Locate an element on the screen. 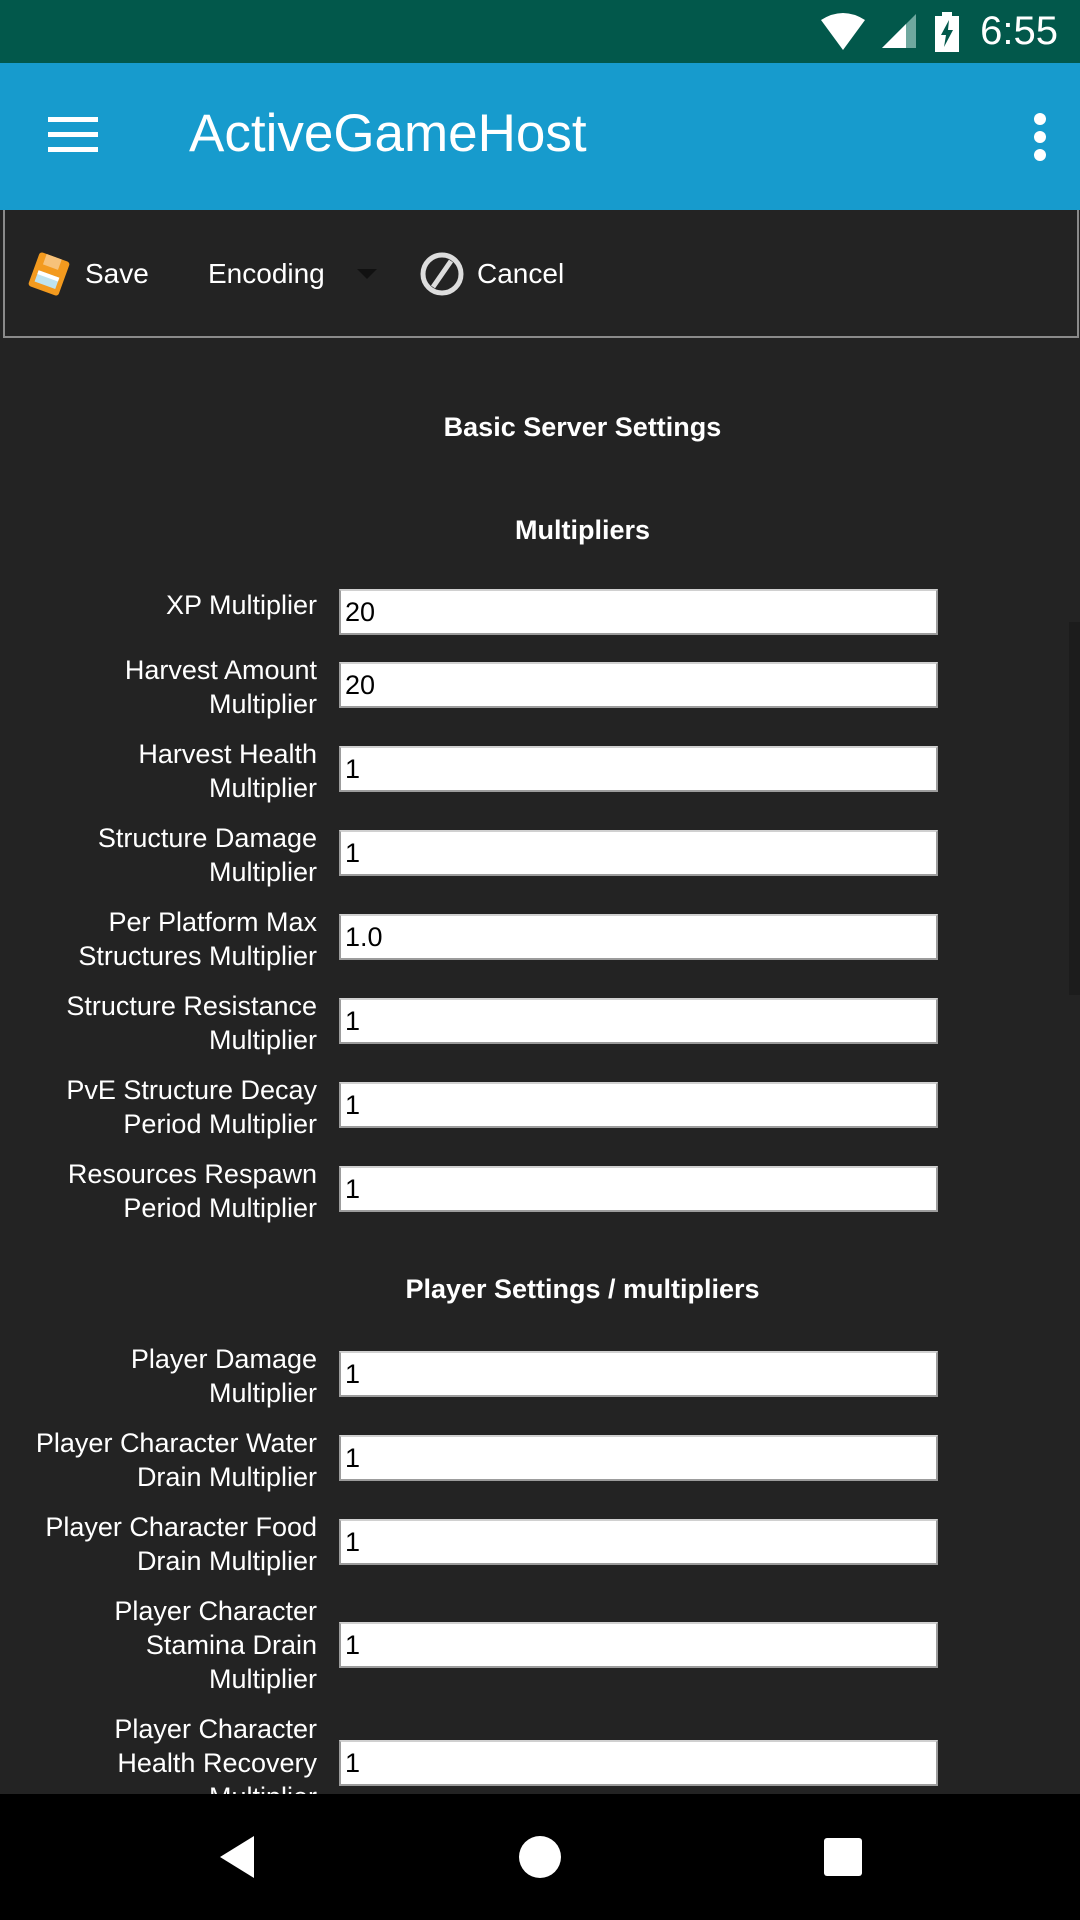  navigation-bar is located at coordinates (540, 1857).